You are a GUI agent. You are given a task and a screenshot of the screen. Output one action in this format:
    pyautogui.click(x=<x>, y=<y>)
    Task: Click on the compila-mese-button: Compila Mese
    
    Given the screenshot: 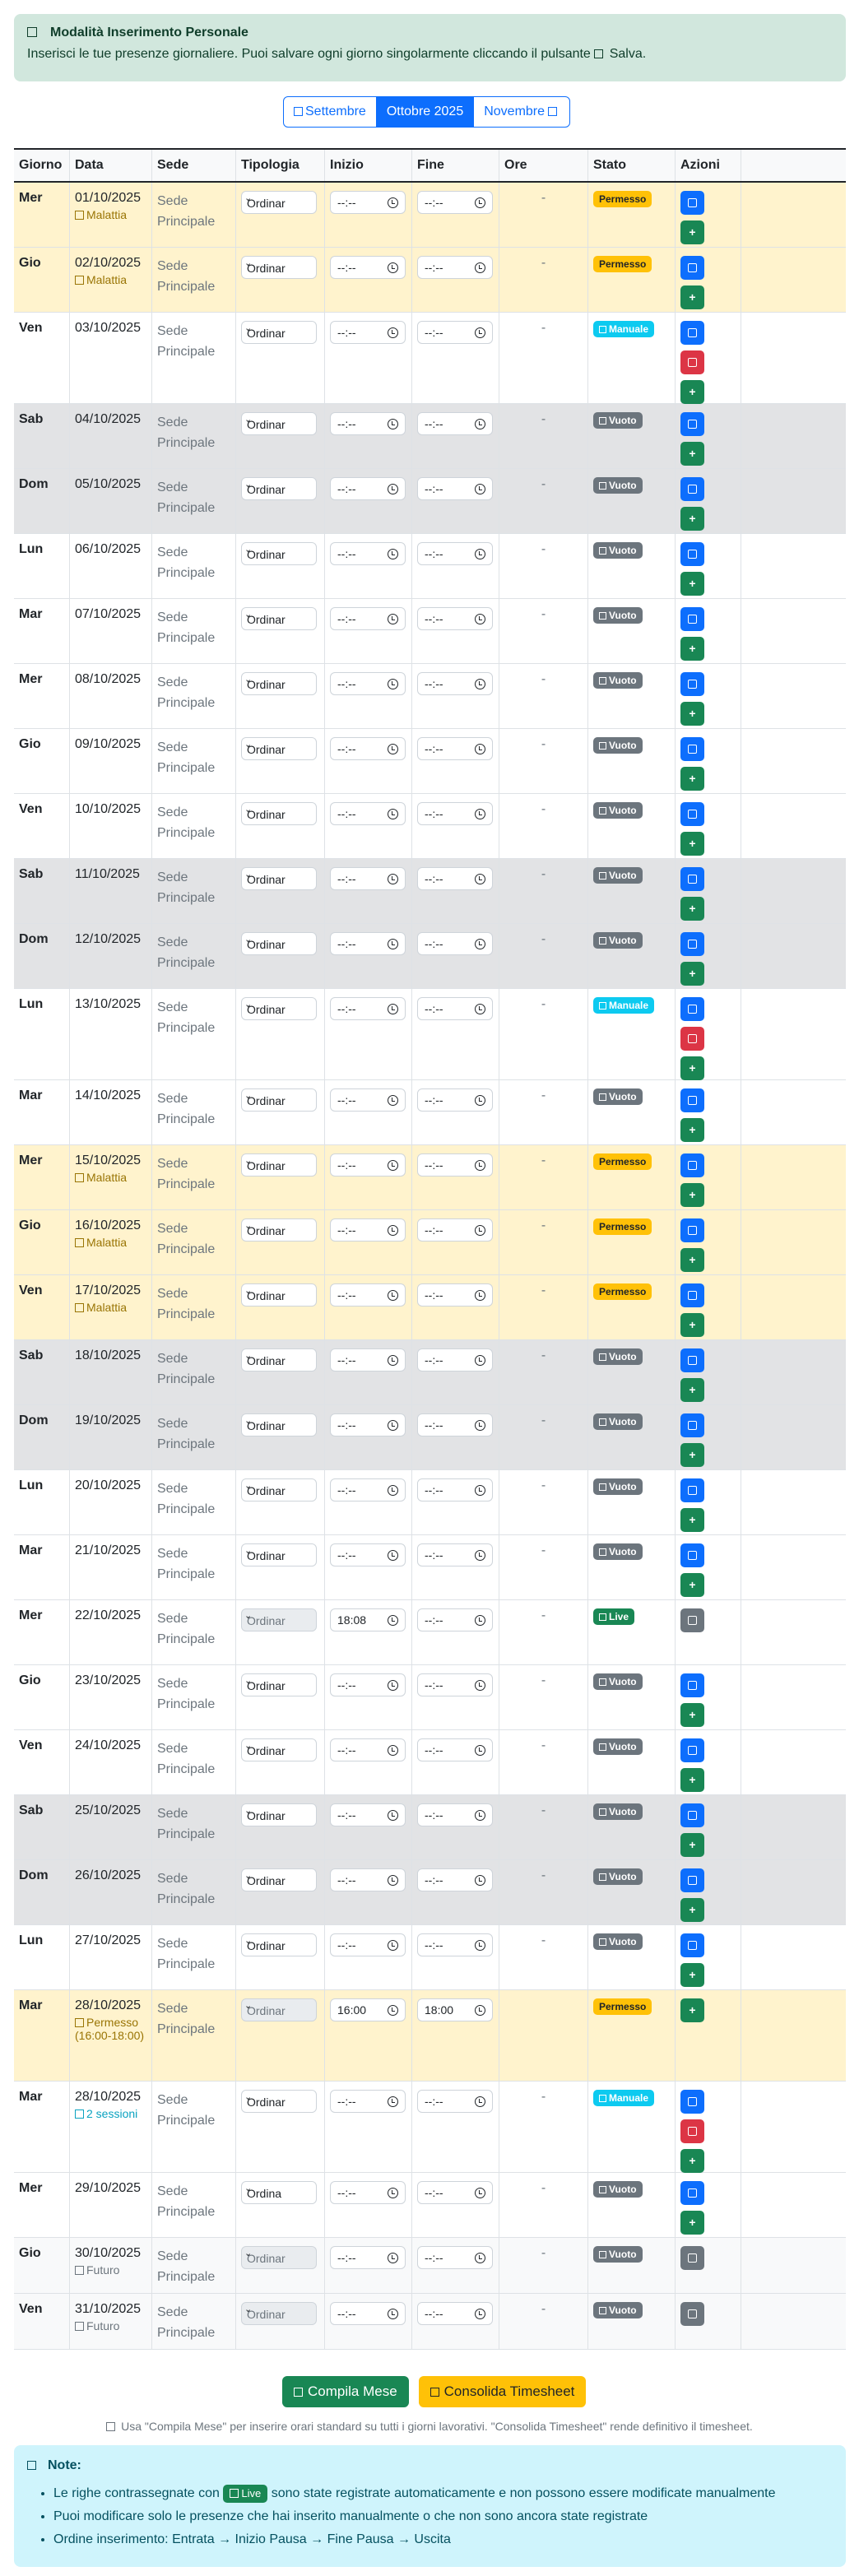 What is the action you would take?
    pyautogui.click(x=345, y=2391)
    